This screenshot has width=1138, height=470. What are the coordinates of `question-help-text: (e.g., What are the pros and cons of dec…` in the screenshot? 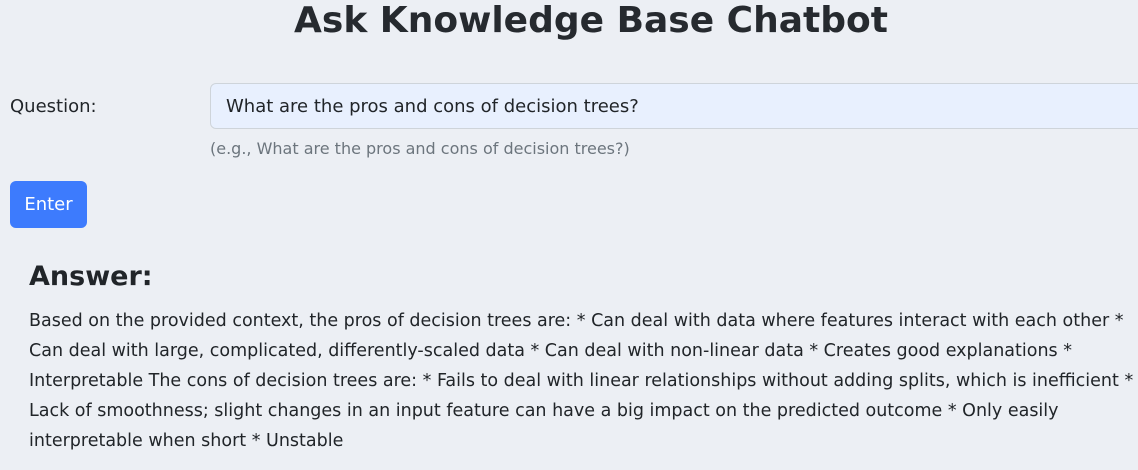 It's located at (420, 148).